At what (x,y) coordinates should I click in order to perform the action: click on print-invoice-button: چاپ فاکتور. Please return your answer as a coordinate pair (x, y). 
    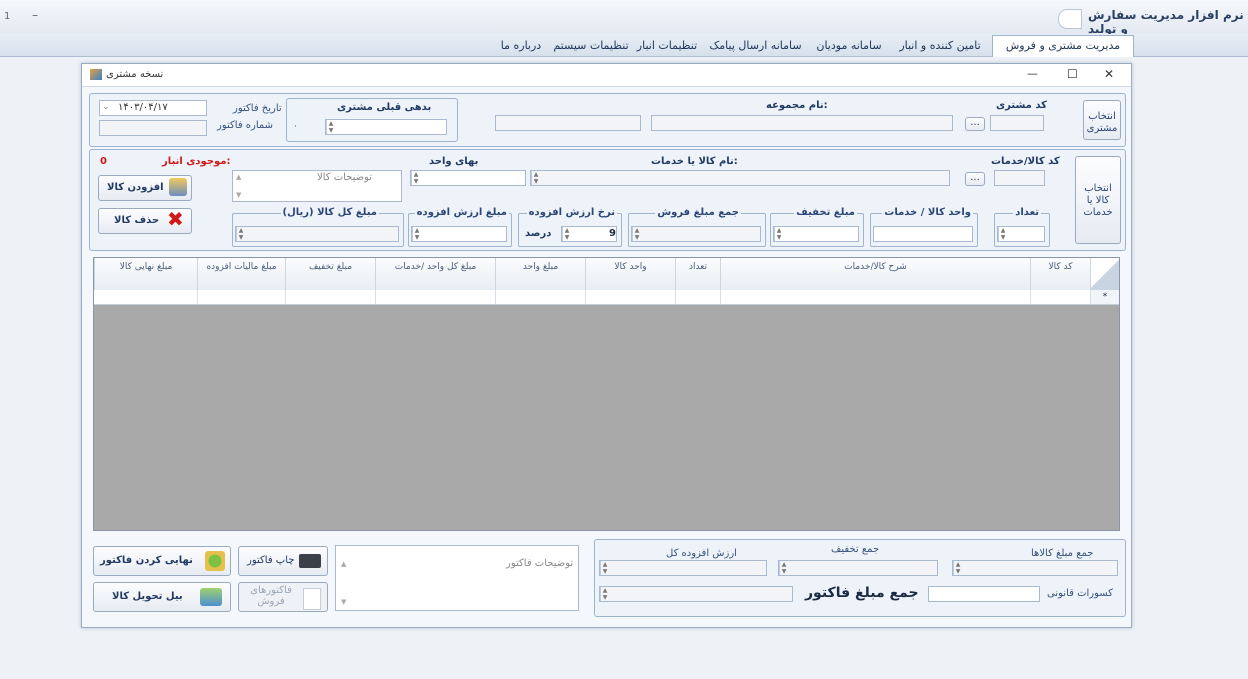
    Looking at the image, I should click on (283, 561).